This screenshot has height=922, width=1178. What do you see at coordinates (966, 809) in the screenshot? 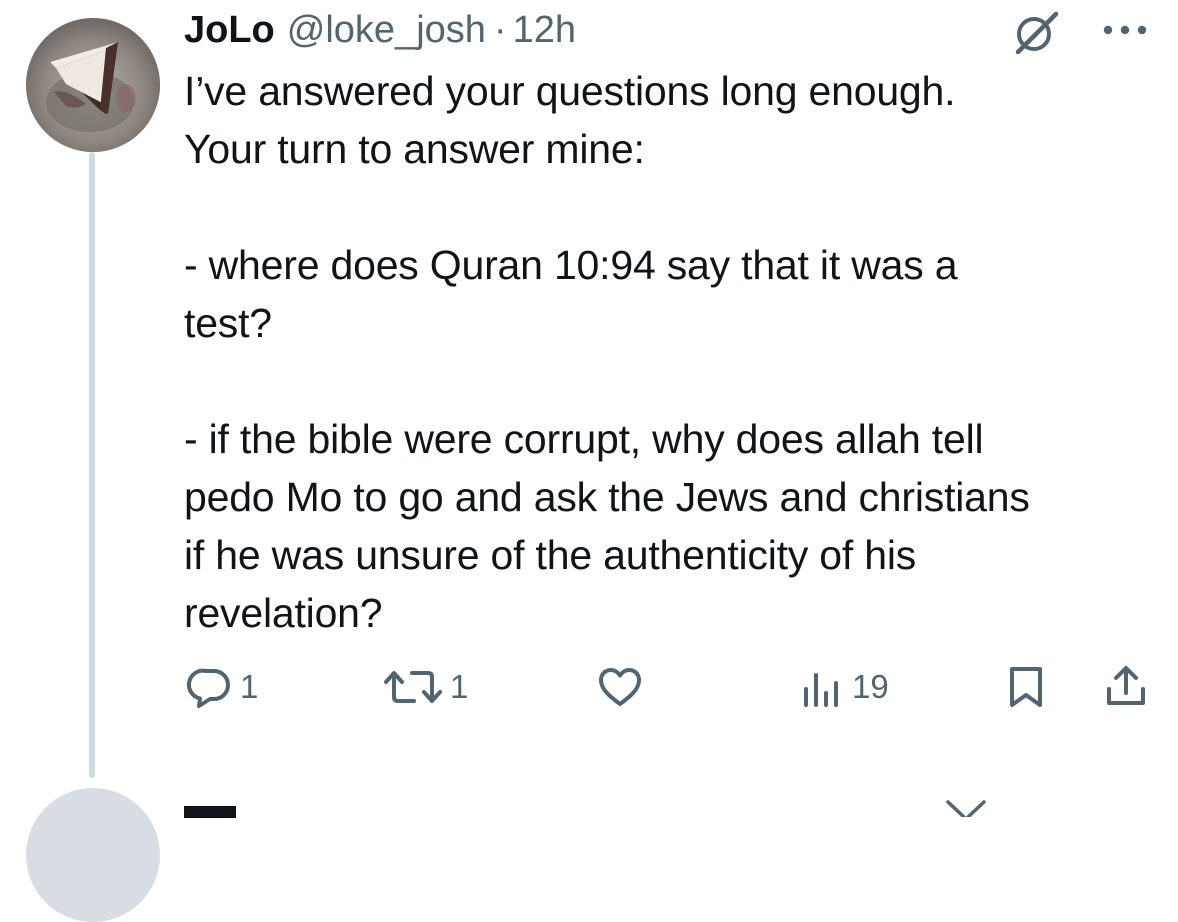
I see `next-tweet-x-icon` at bounding box center [966, 809].